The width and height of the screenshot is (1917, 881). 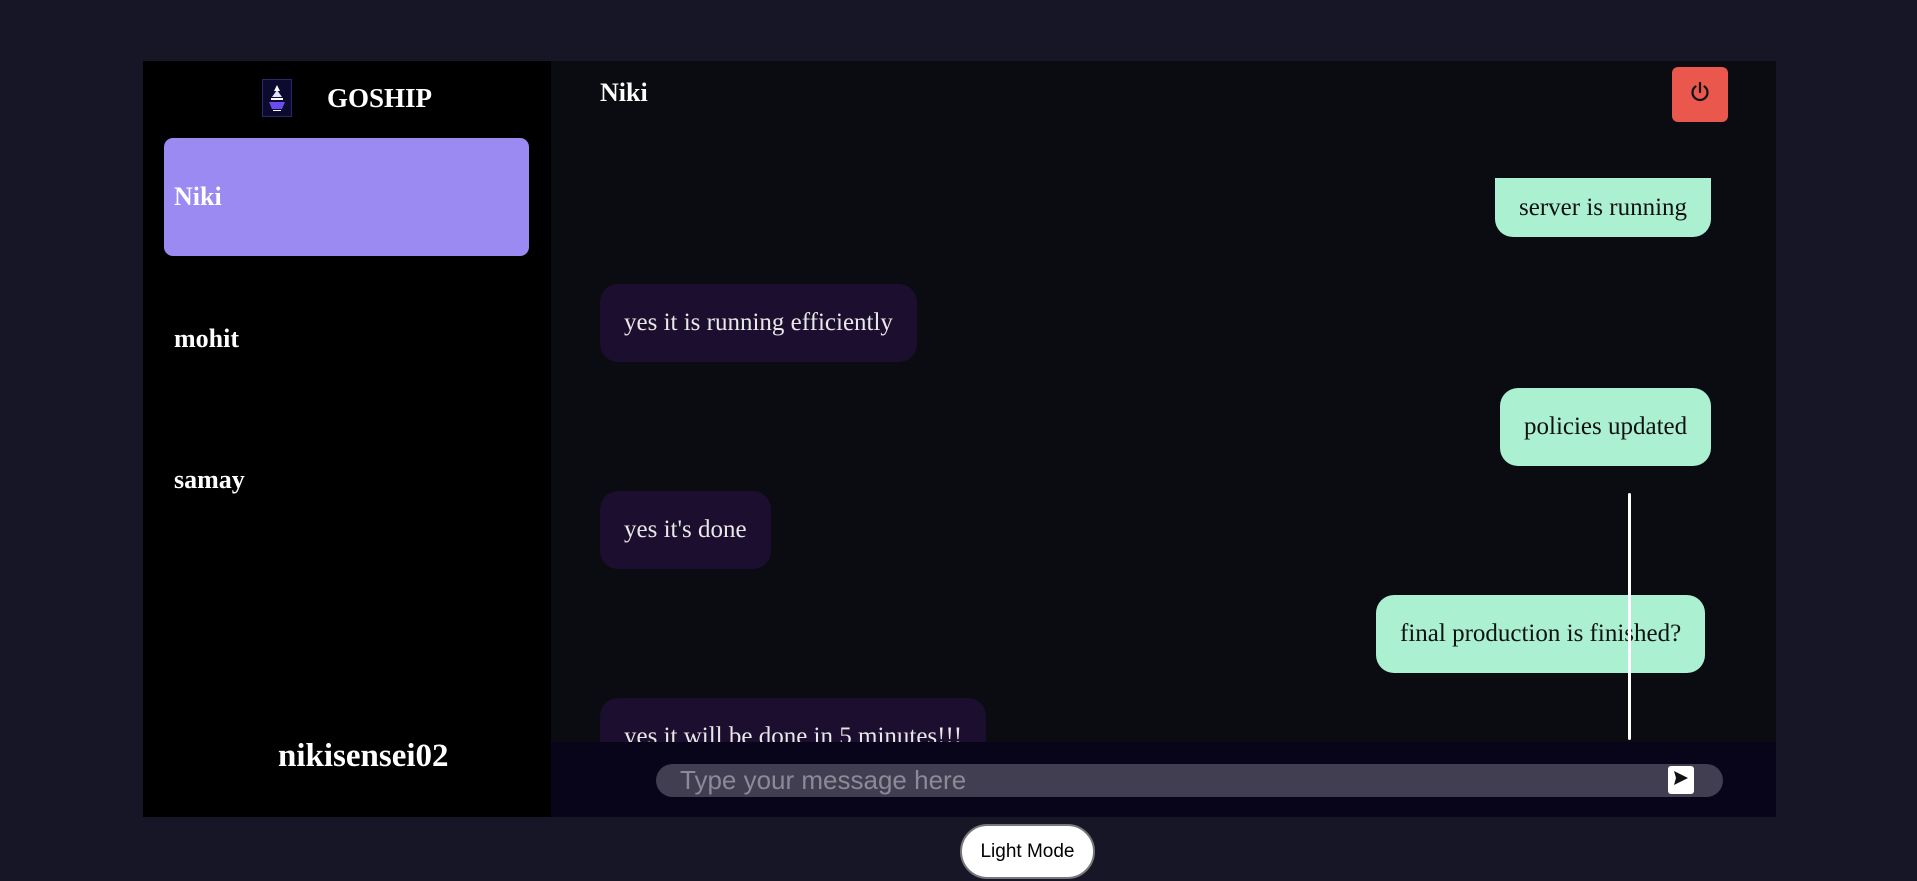 I want to click on contact-item-samay: samay, so click(x=346, y=480).